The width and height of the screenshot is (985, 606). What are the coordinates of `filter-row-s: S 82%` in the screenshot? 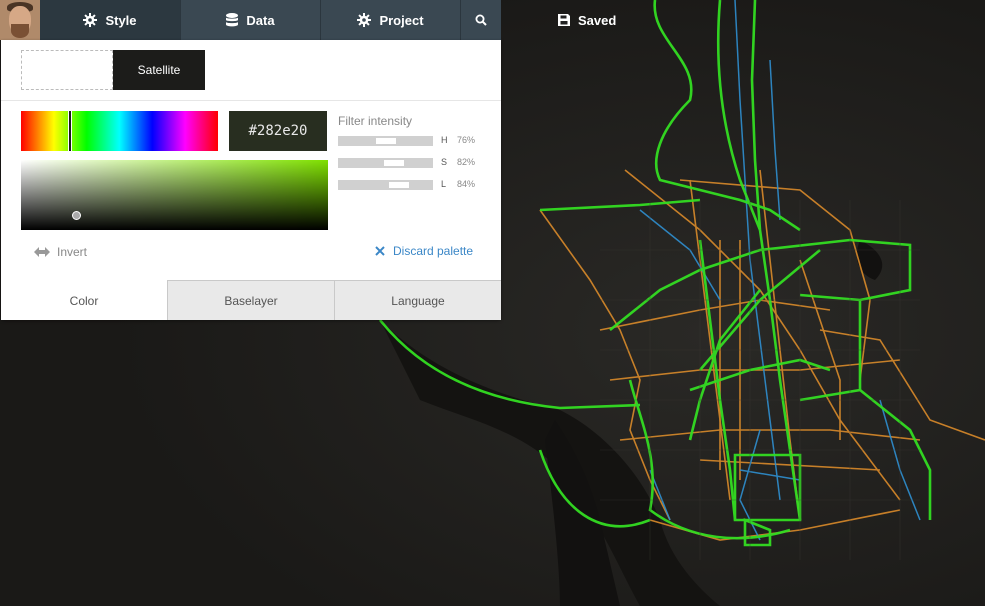 It's located at (413, 163).